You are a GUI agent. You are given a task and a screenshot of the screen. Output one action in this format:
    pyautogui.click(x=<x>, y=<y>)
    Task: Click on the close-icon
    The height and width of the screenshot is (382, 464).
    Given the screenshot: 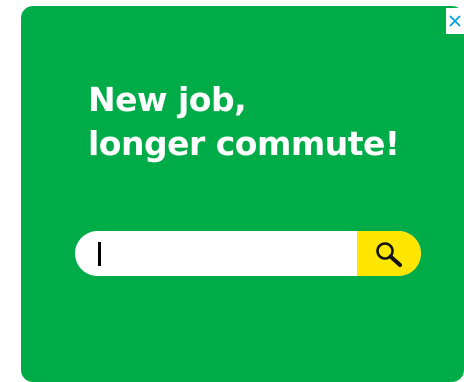 What is the action you would take?
    pyautogui.click(x=455, y=21)
    